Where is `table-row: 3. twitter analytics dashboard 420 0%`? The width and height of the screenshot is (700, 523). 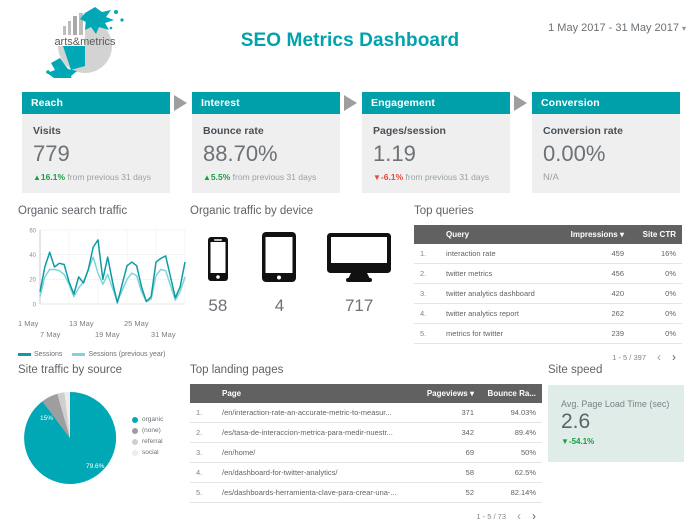
table-row: 3. twitter analytics dashboard 420 0% is located at coordinates (548, 293).